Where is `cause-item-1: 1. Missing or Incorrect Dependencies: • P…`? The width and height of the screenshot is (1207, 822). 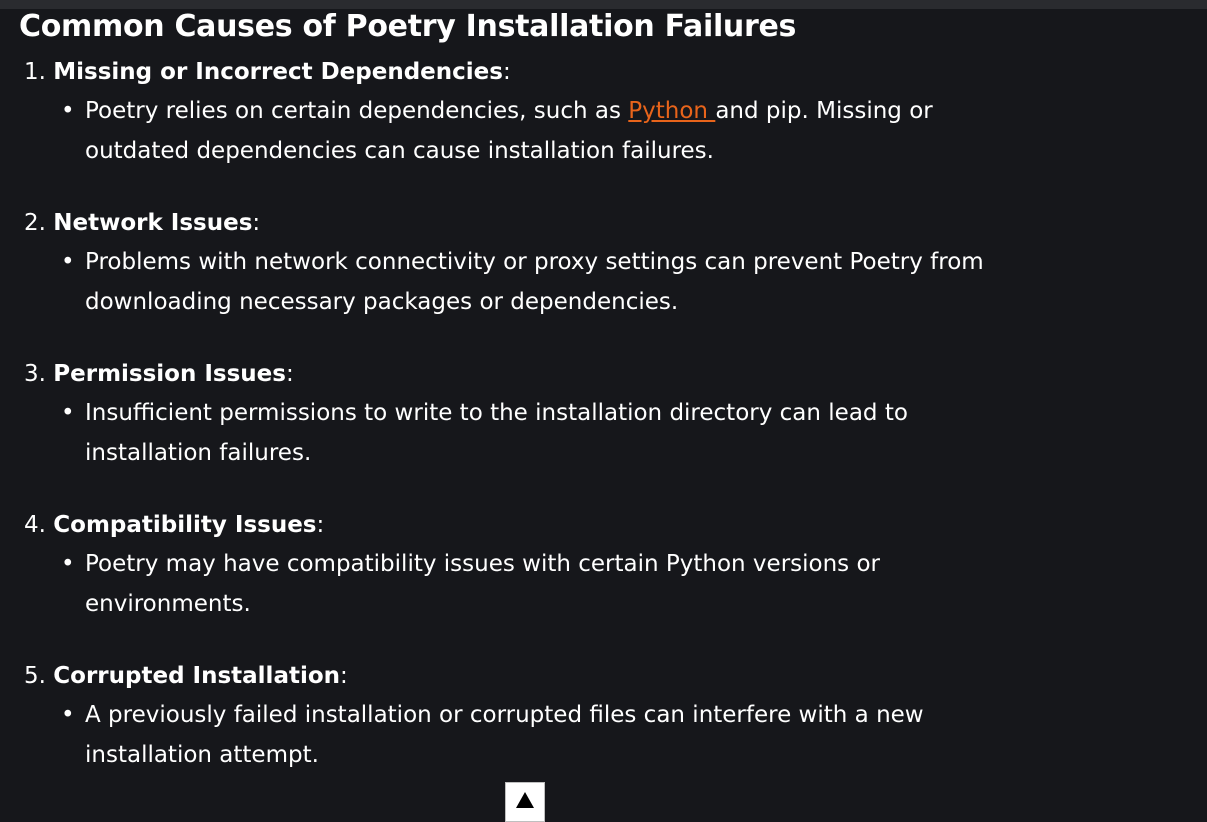
cause-item-1: 1. Missing or Incorrect Dependencies: • P… is located at coordinates (609, 112).